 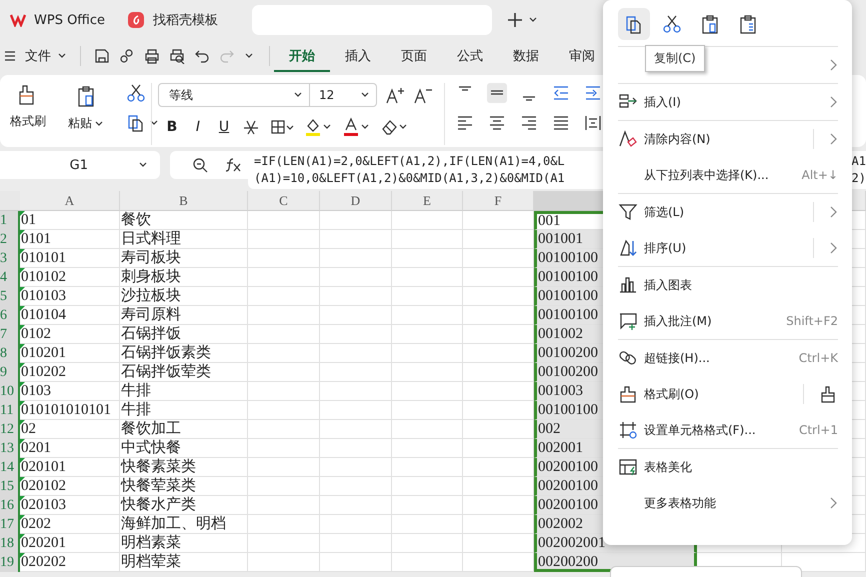 I want to click on print-preview-icon, so click(x=177, y=56).